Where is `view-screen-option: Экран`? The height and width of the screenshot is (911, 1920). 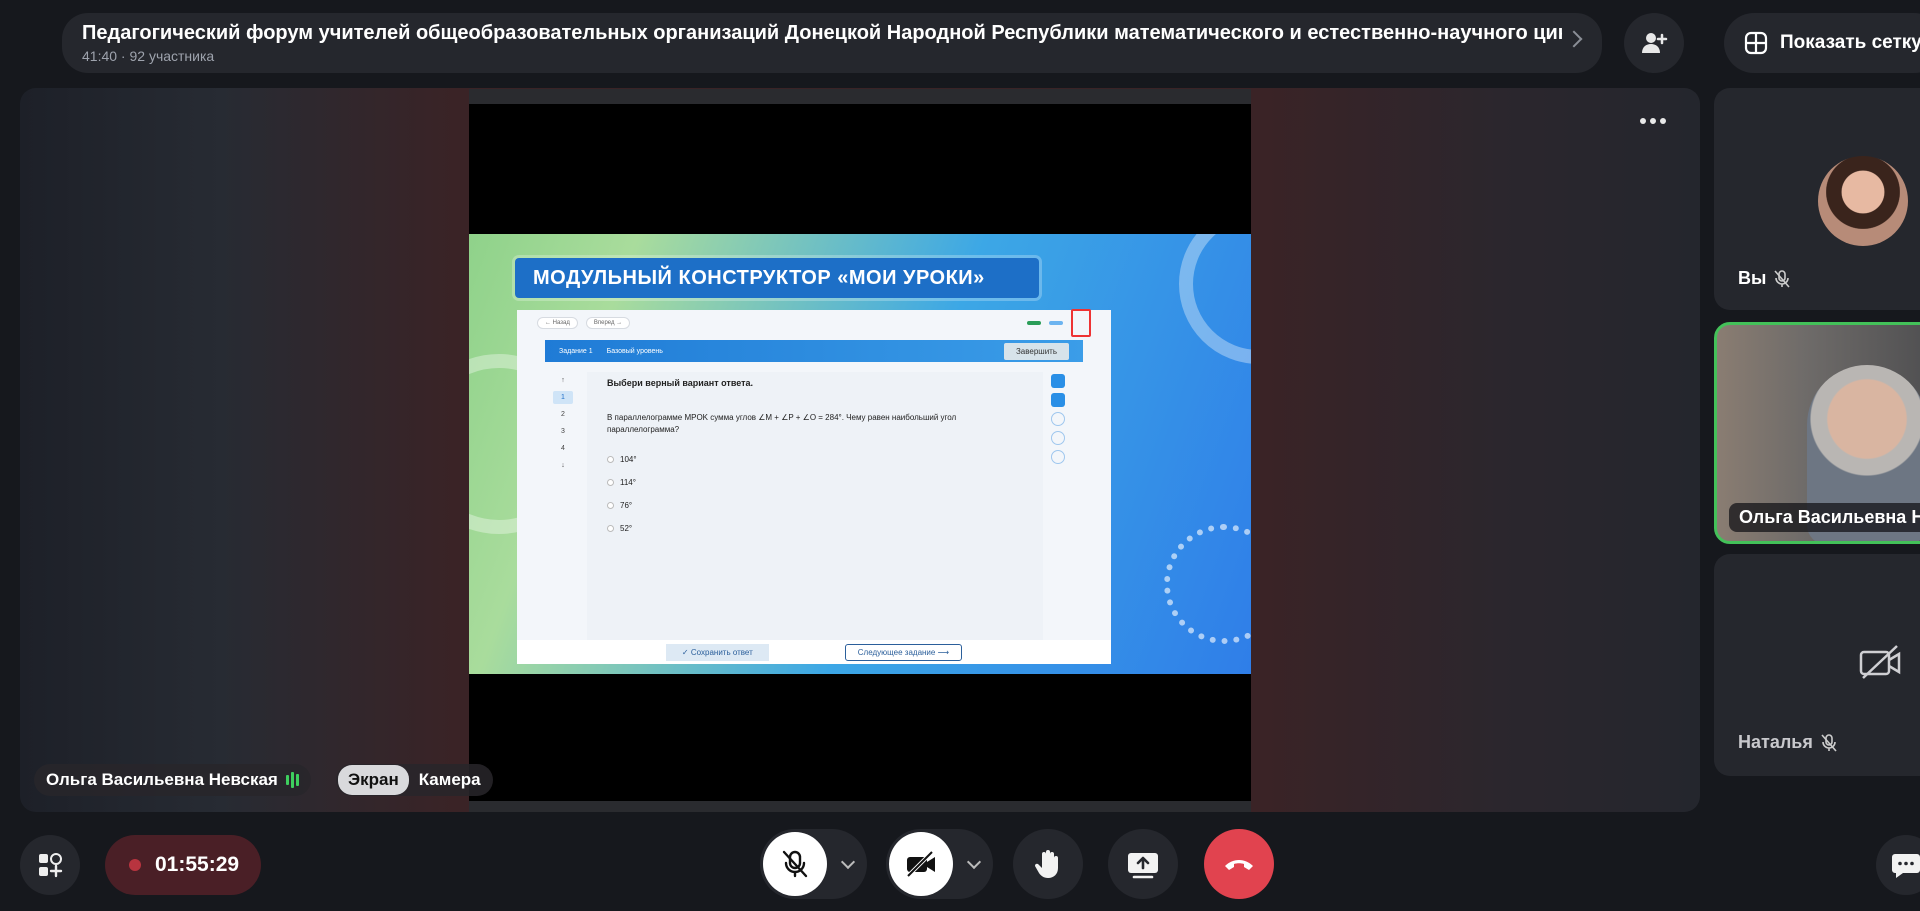 view-screen-option: Экран is located at coordinates (373, 780).